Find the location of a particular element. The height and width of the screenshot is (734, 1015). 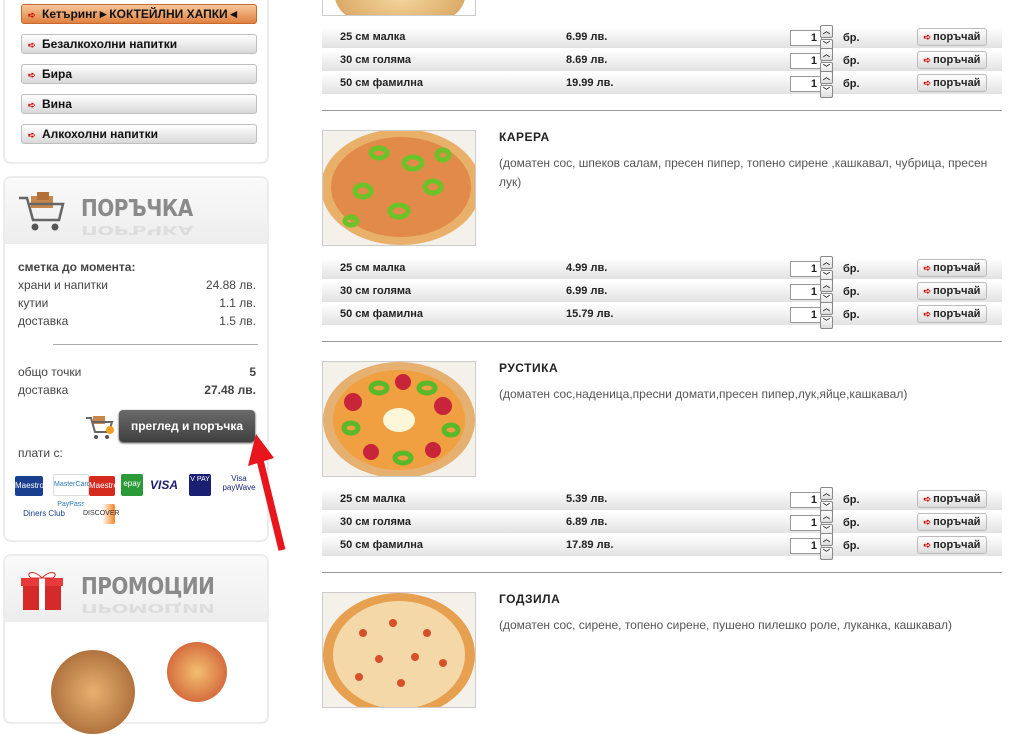

price-row: 50 см фамилна 19.99 лв. 1 ︿ ﹀ бр. ➪ поръчай is located at coordinates (662, 84).